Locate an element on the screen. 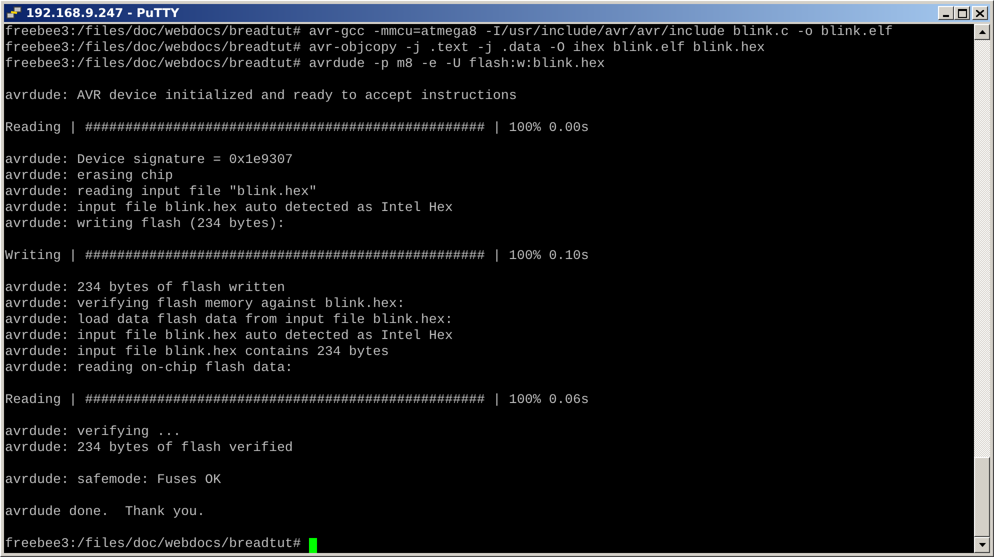 The width and height of the screenshot is (994, 557). terminal-line: avrdude: load data flash data from input file blink.hex: is located at coordinates (229, 321).